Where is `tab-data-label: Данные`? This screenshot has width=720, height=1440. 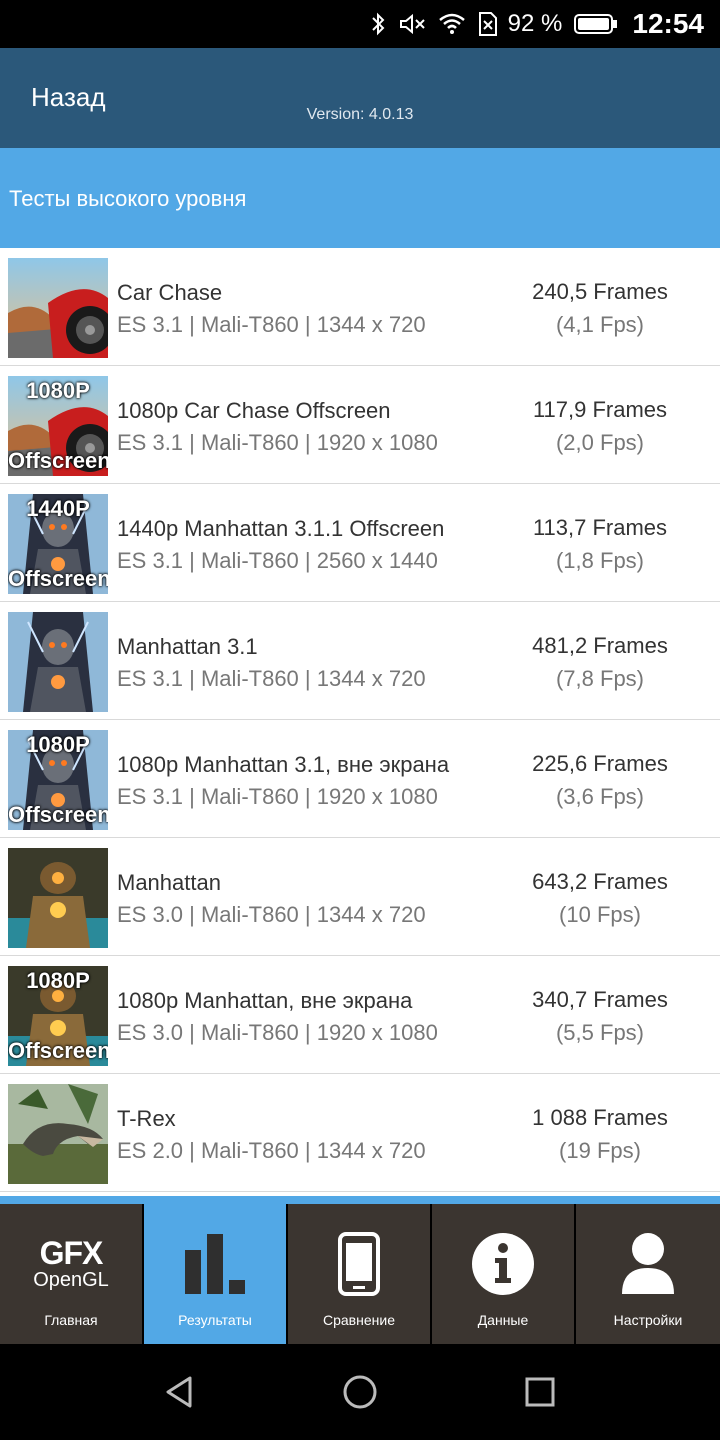 tab-data-label: Данные is located at coordinates (503, 1320).